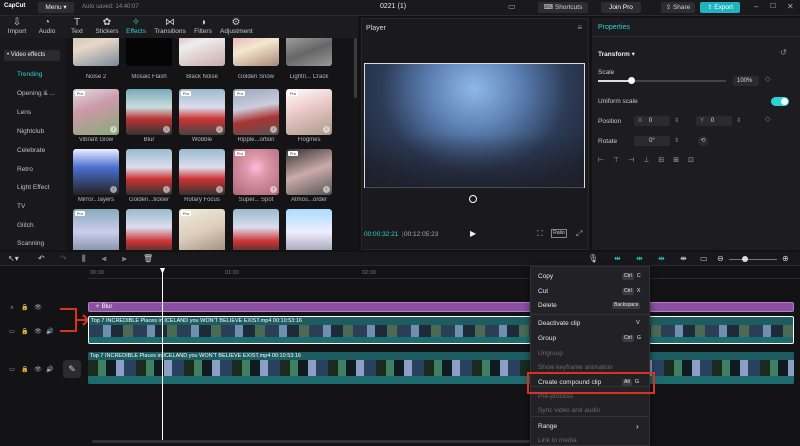 Image resolution: width=800 pixels, height=446 pixels. I want to click on fullscreen-icon: ⤢, so click(579, 234).